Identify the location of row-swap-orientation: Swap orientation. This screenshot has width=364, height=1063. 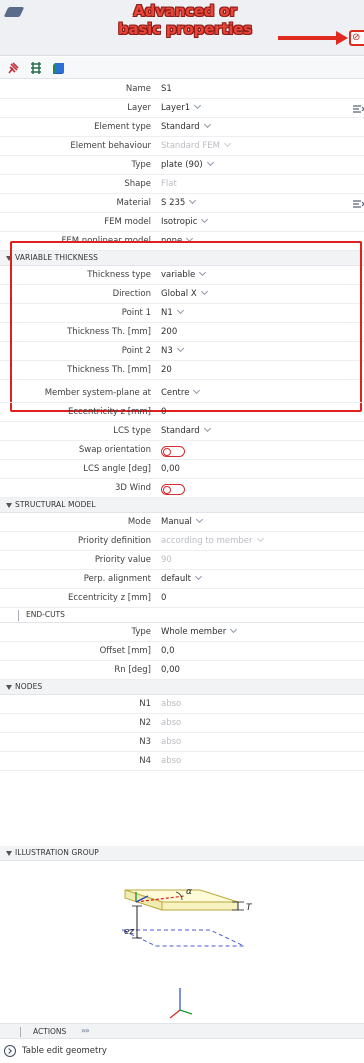
(182, 450).